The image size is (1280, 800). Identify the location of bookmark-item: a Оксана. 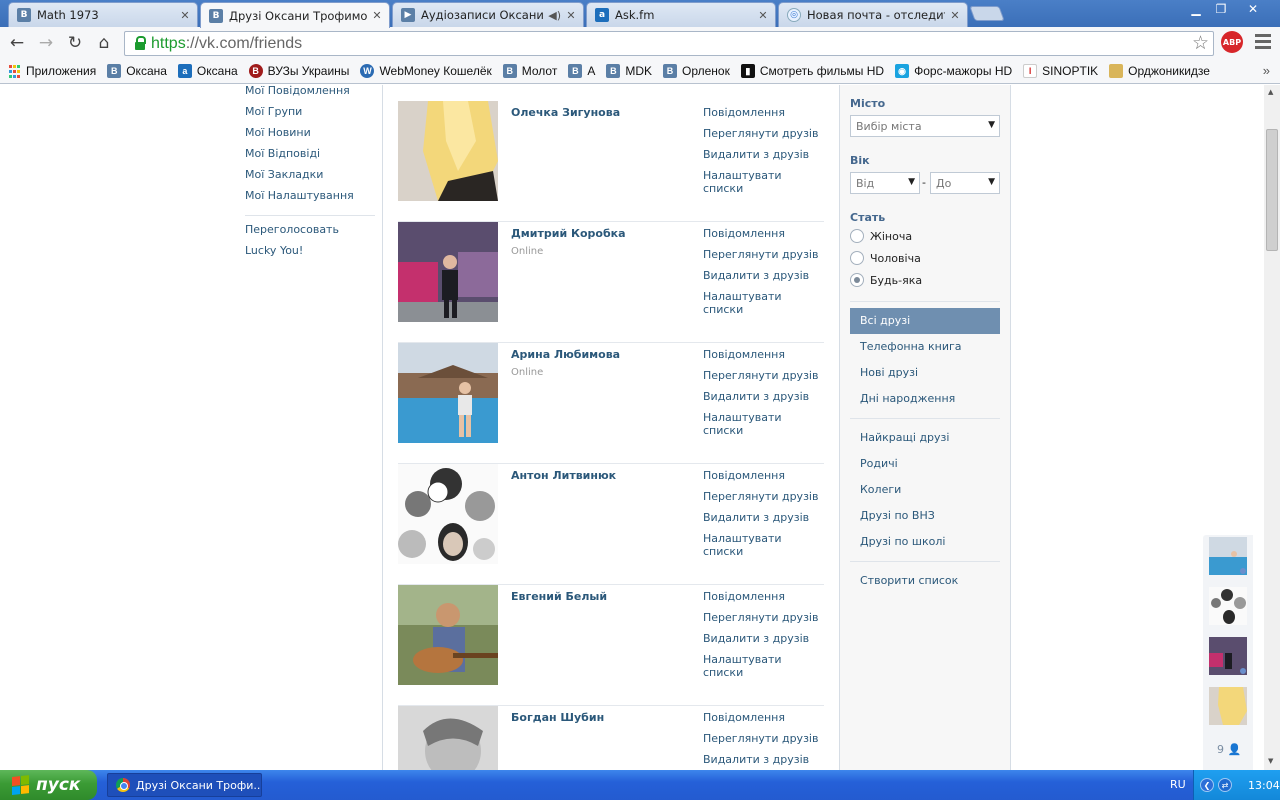
(207, 71).